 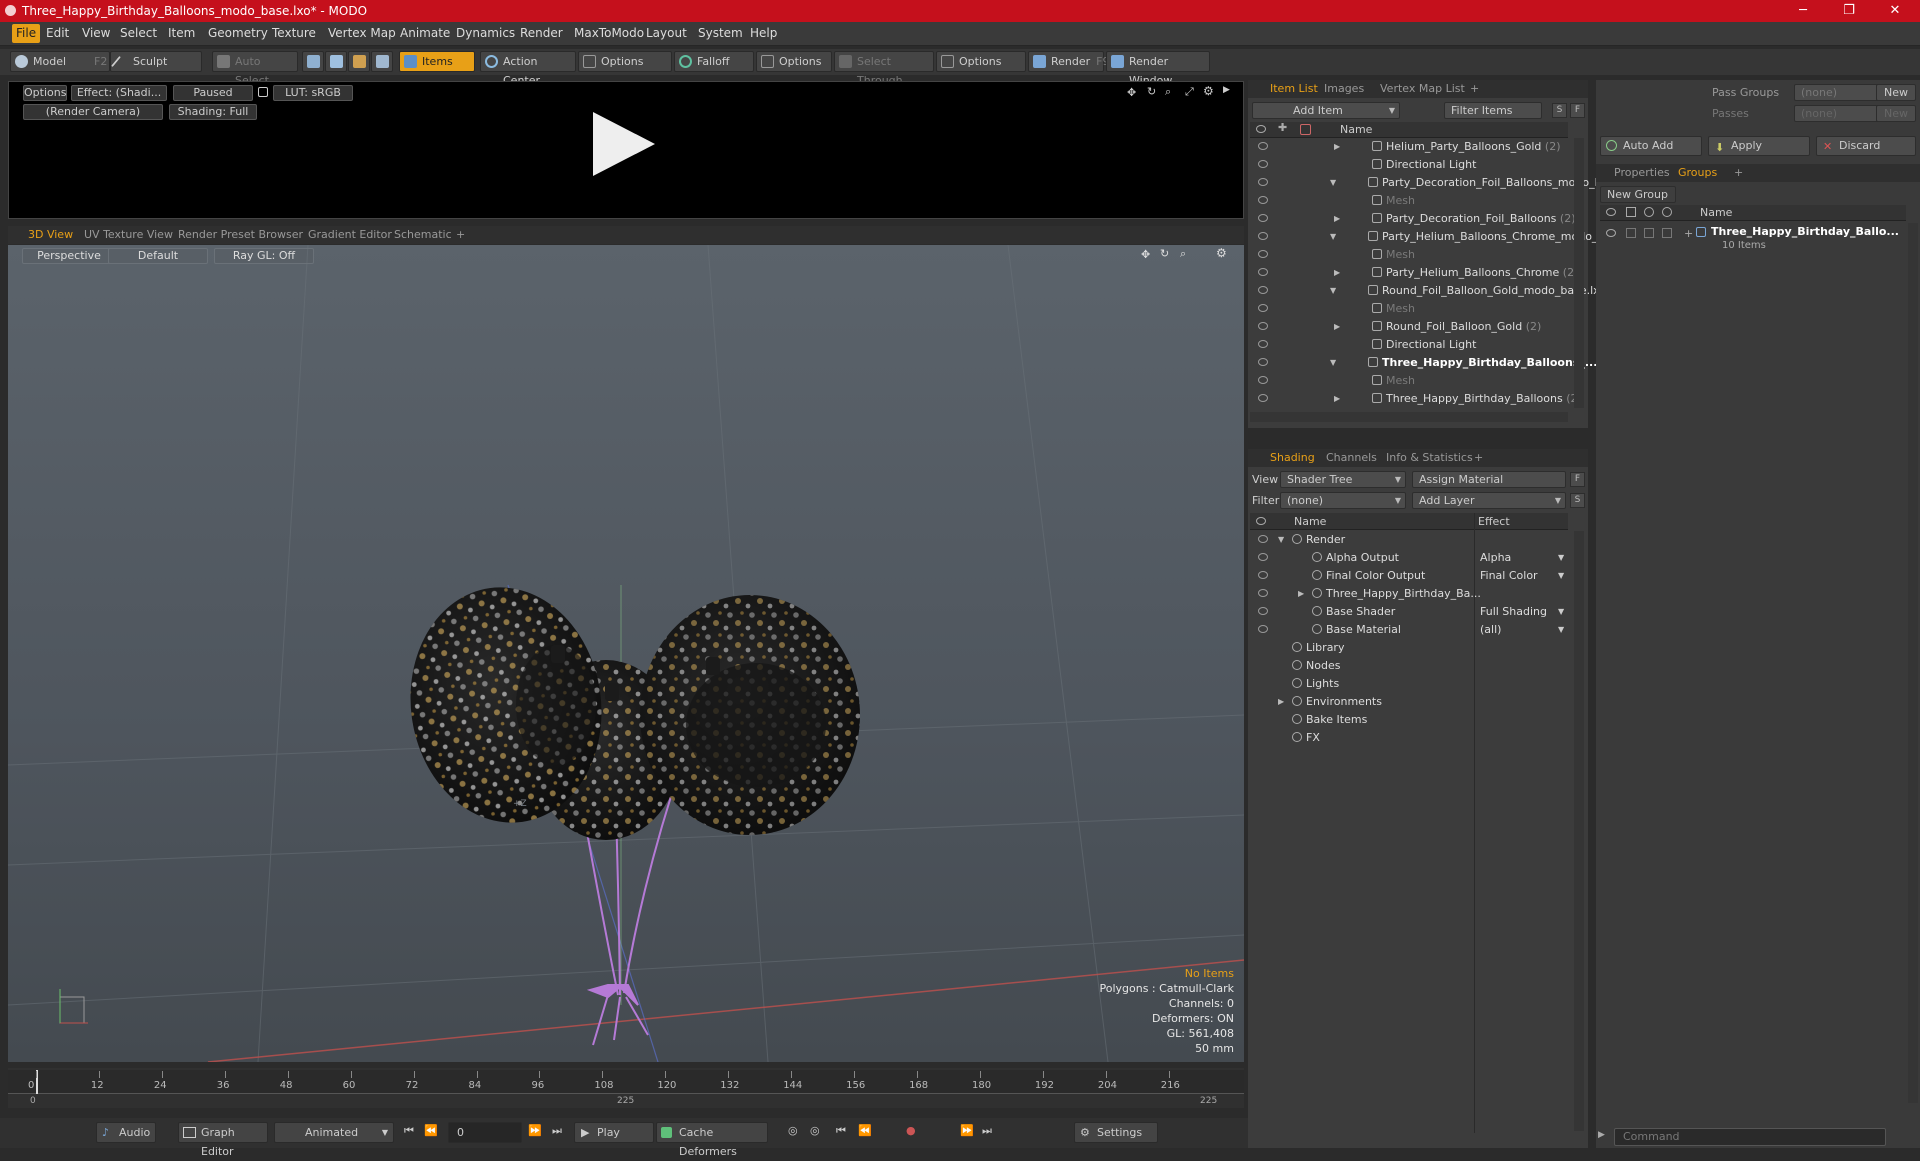 I want to click on sculpt-mode-button: Sculpt, so click(x=156, y=61).